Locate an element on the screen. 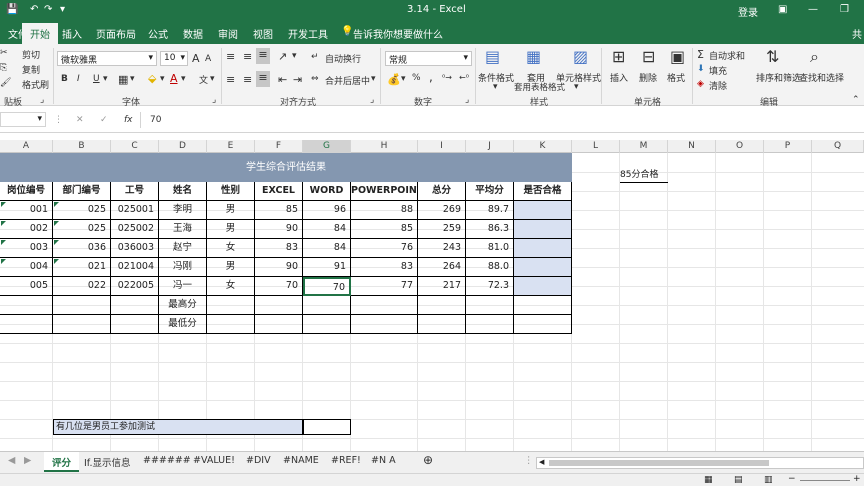 Image resolution: width=864 pixels, height=486 pixels. tab-view: 视图 is located at coordinates (263, 33).